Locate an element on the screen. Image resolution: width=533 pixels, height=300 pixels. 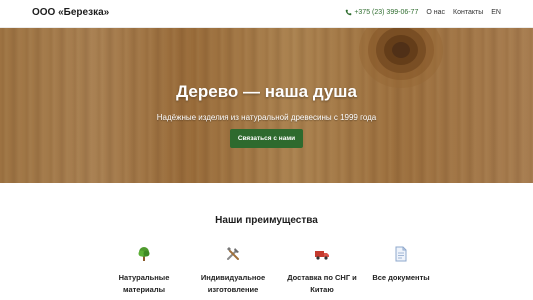
truck-icon is located at coordinates (322, 255).